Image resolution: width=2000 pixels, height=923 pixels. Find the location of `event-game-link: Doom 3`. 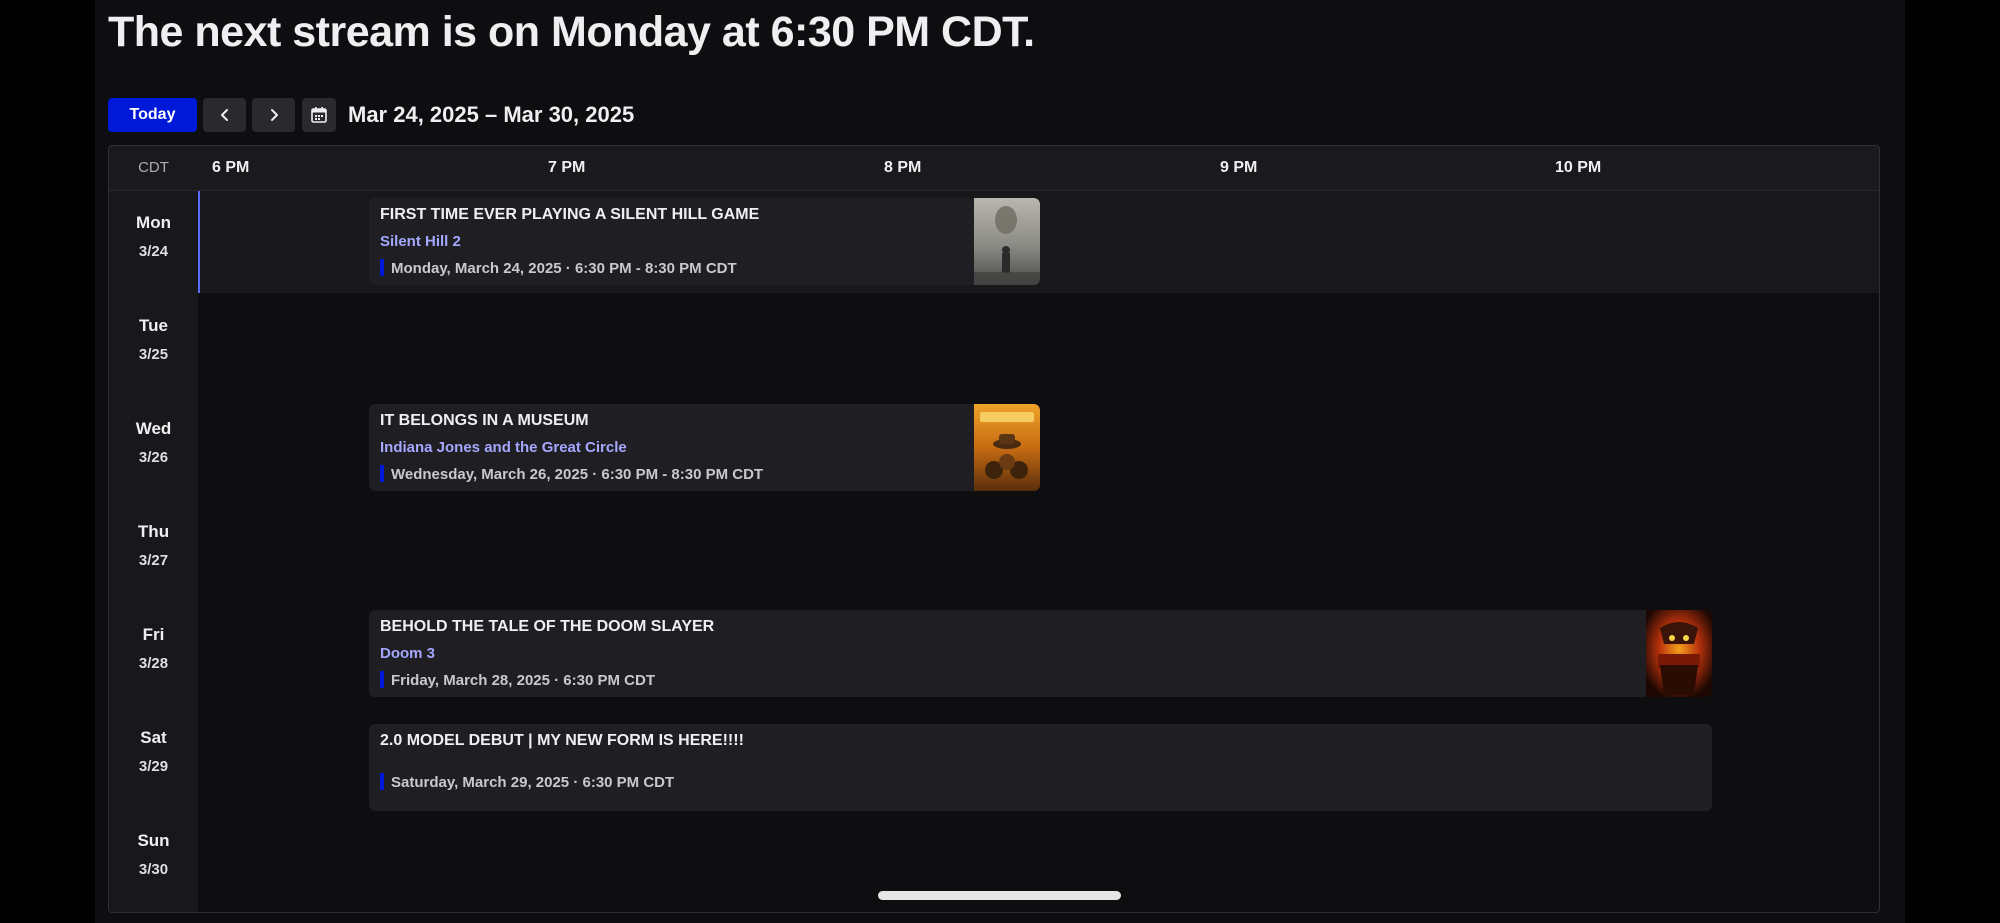

event-game-link: Doom 3 is located at coordinates (407, 653).